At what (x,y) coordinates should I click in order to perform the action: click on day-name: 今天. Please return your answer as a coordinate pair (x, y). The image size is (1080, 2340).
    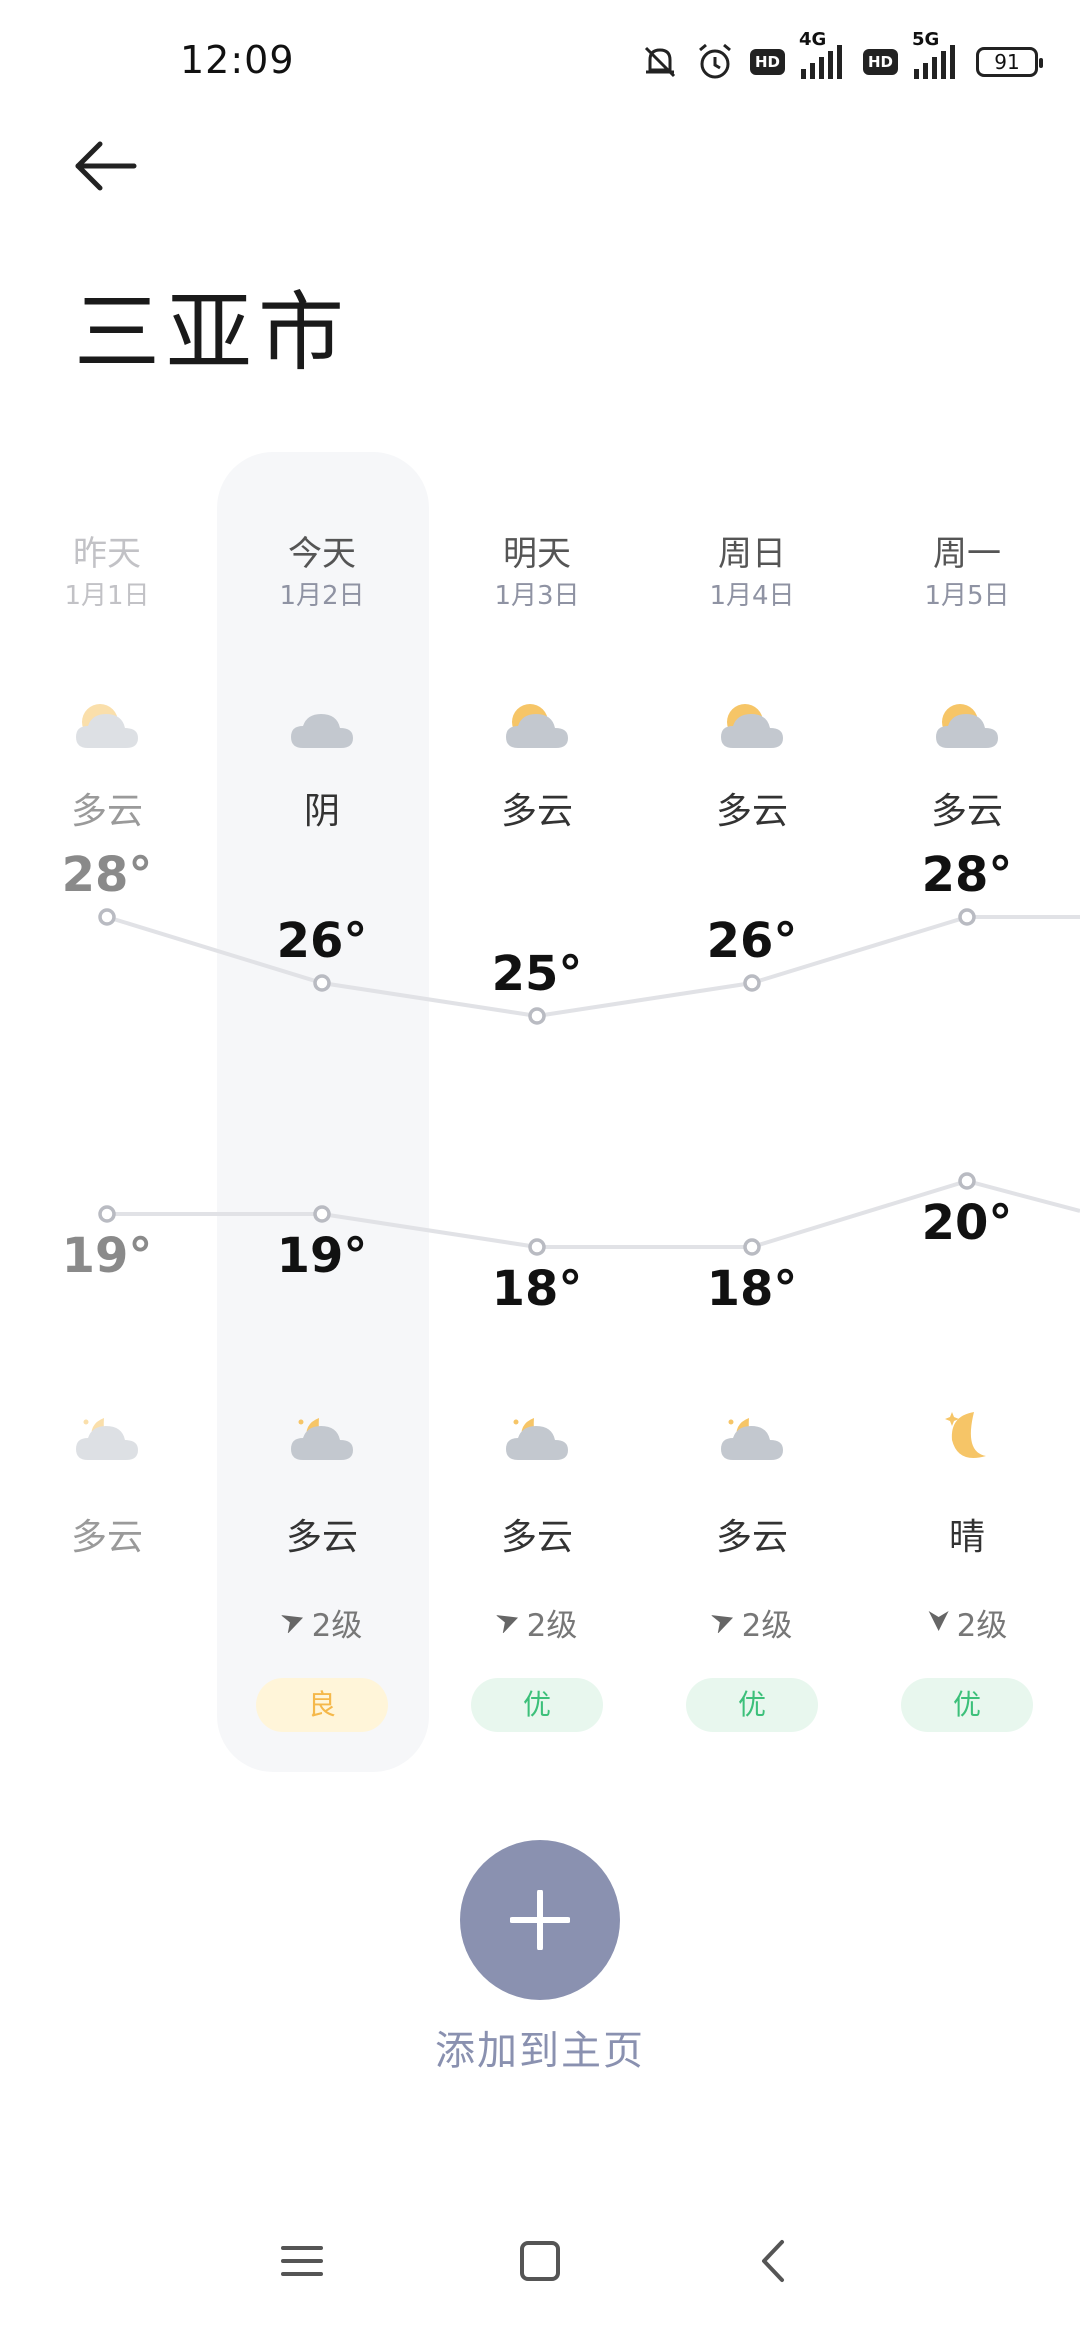
    Looking at the image, I should click on (322, 554).